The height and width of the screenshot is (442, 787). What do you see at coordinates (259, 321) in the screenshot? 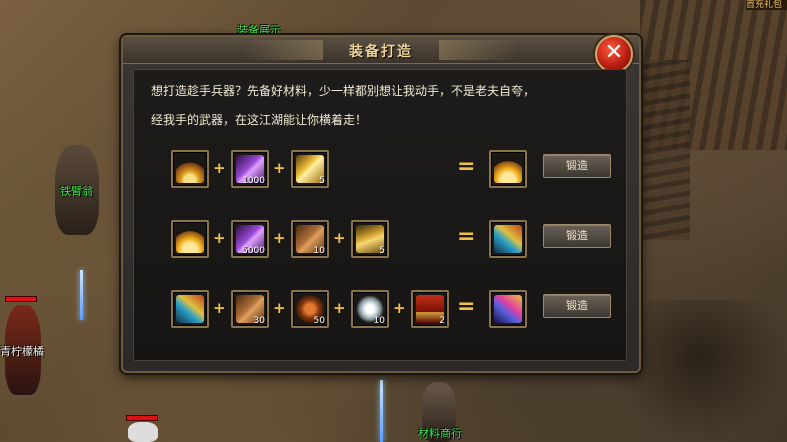
I see `material-quantity: 30` at bounding box center [259, 321].